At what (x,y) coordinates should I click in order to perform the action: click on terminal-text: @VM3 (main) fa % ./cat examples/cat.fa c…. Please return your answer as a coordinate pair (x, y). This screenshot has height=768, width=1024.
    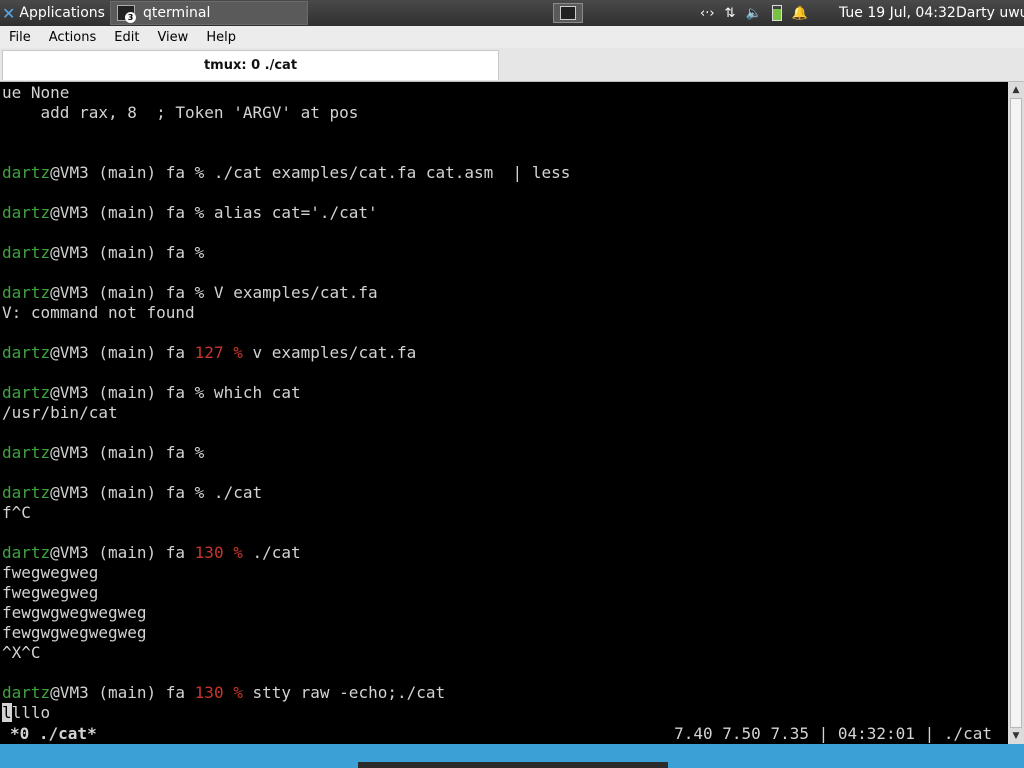
    Looking at the image, I should click on (310, 172).